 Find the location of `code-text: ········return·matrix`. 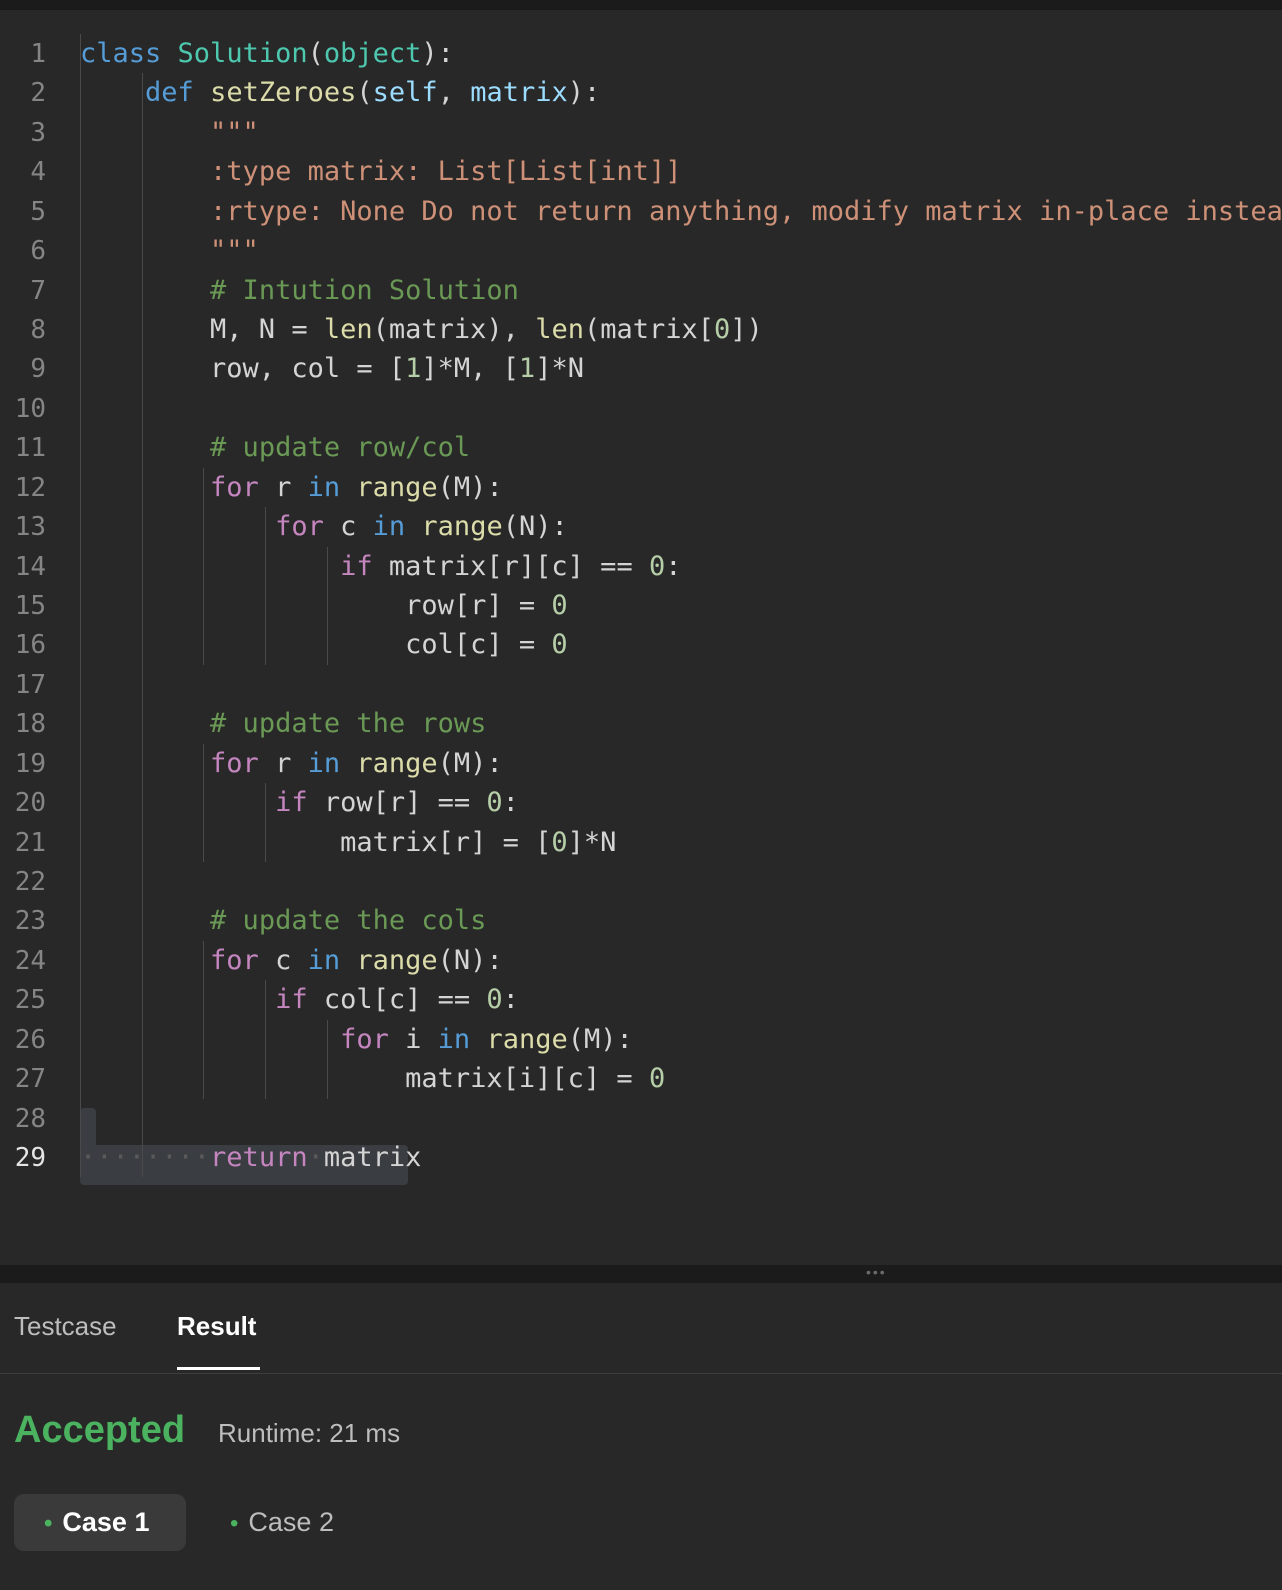

code-text: ········return·matrix is located at coordinates (250, 1158).